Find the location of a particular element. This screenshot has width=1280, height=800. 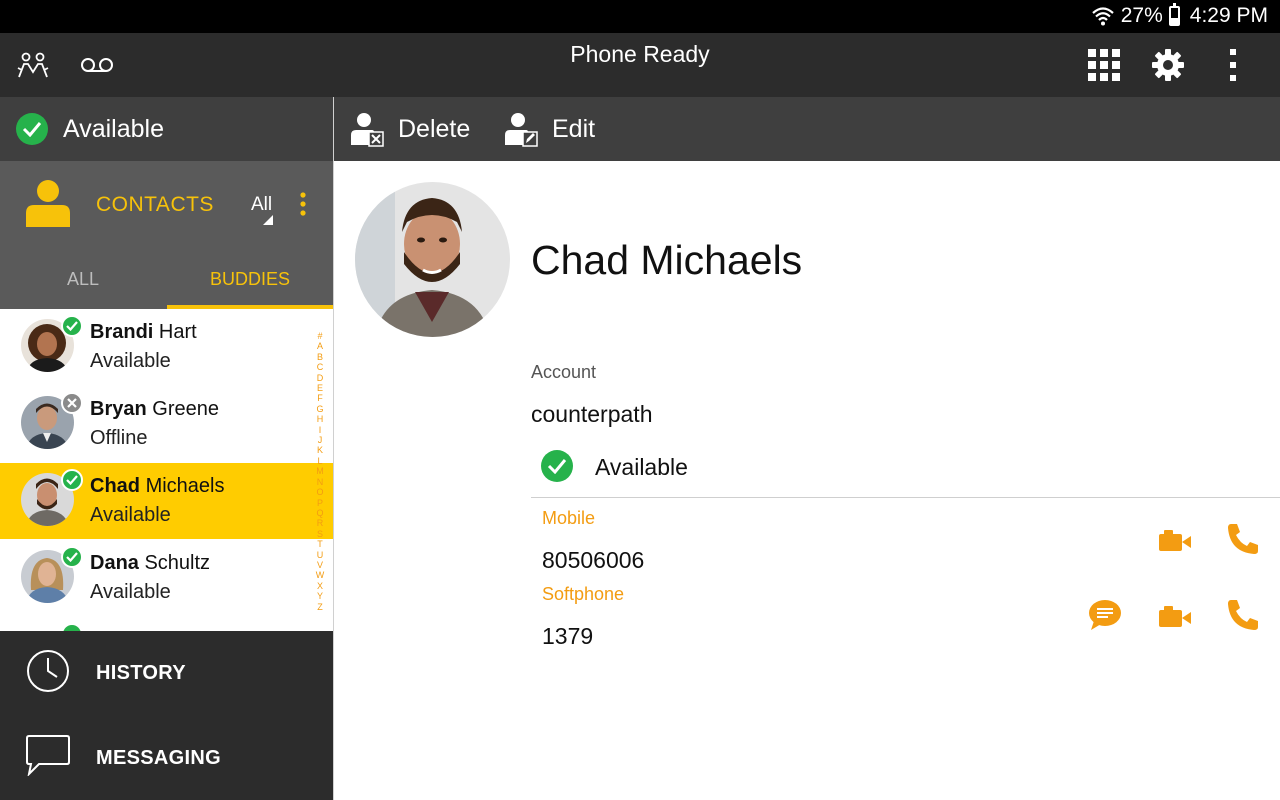

alphabet-letter: T is located at coordinates (320, 544).